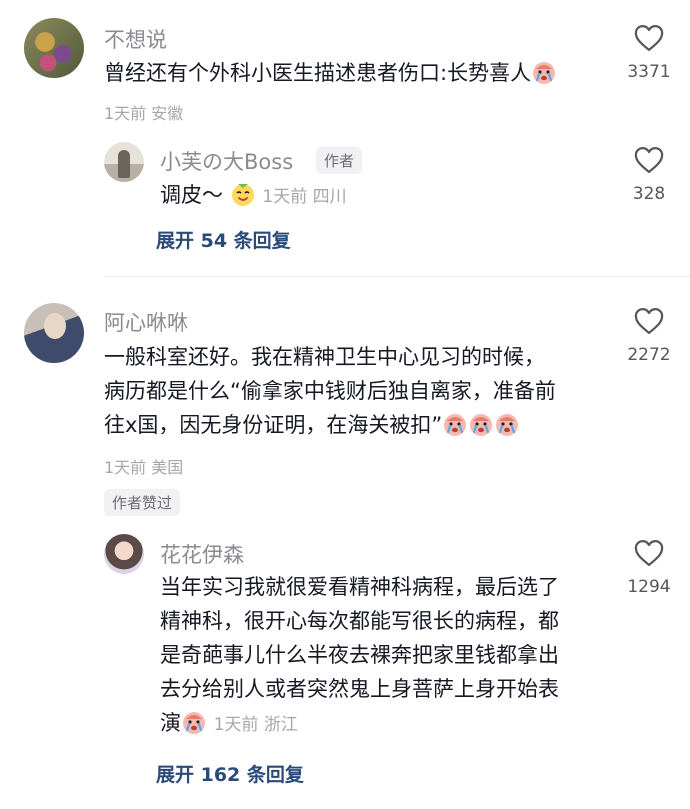 The height and width of the screenshot is (809, 690). I want to click on comment-text: 曾经还有个外科小医生描述患者伤口:长势喜人, so click(330, 73).